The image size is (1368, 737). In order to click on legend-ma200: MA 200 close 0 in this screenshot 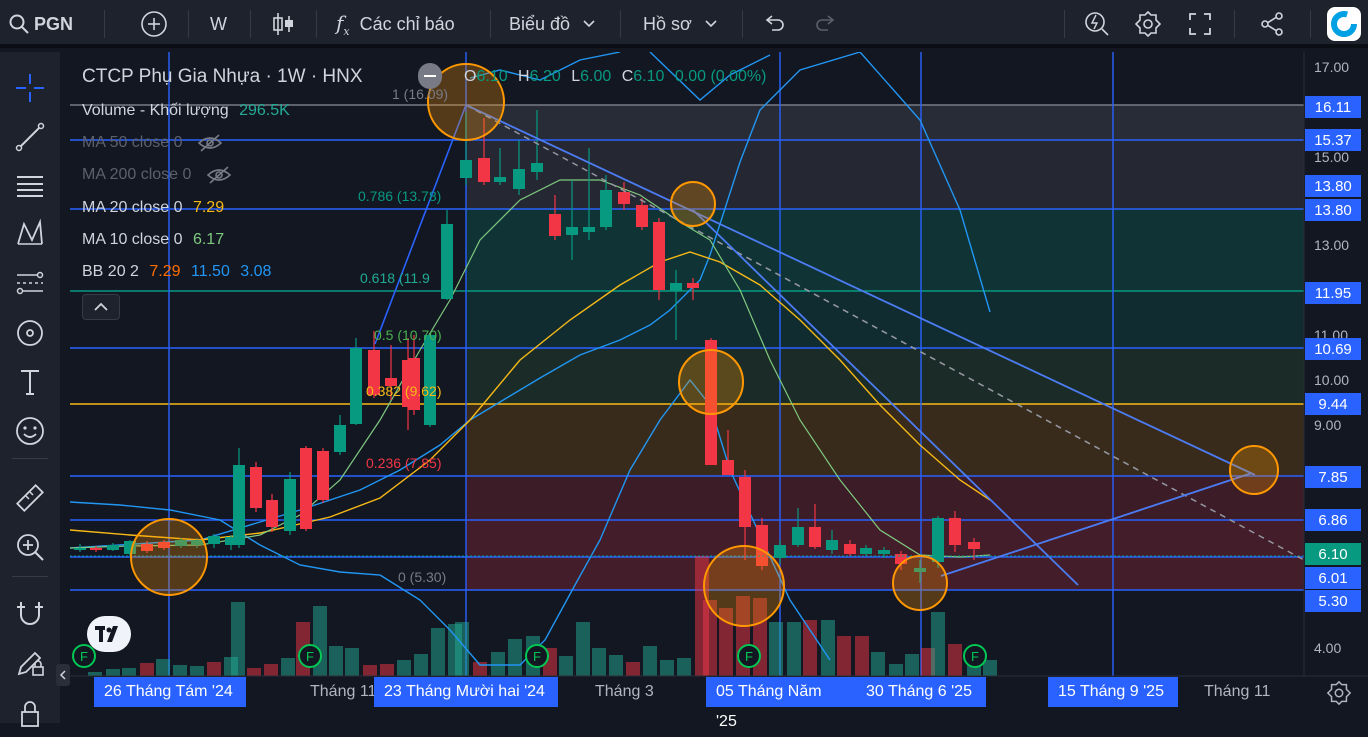, I will do `click(157, 175)`.